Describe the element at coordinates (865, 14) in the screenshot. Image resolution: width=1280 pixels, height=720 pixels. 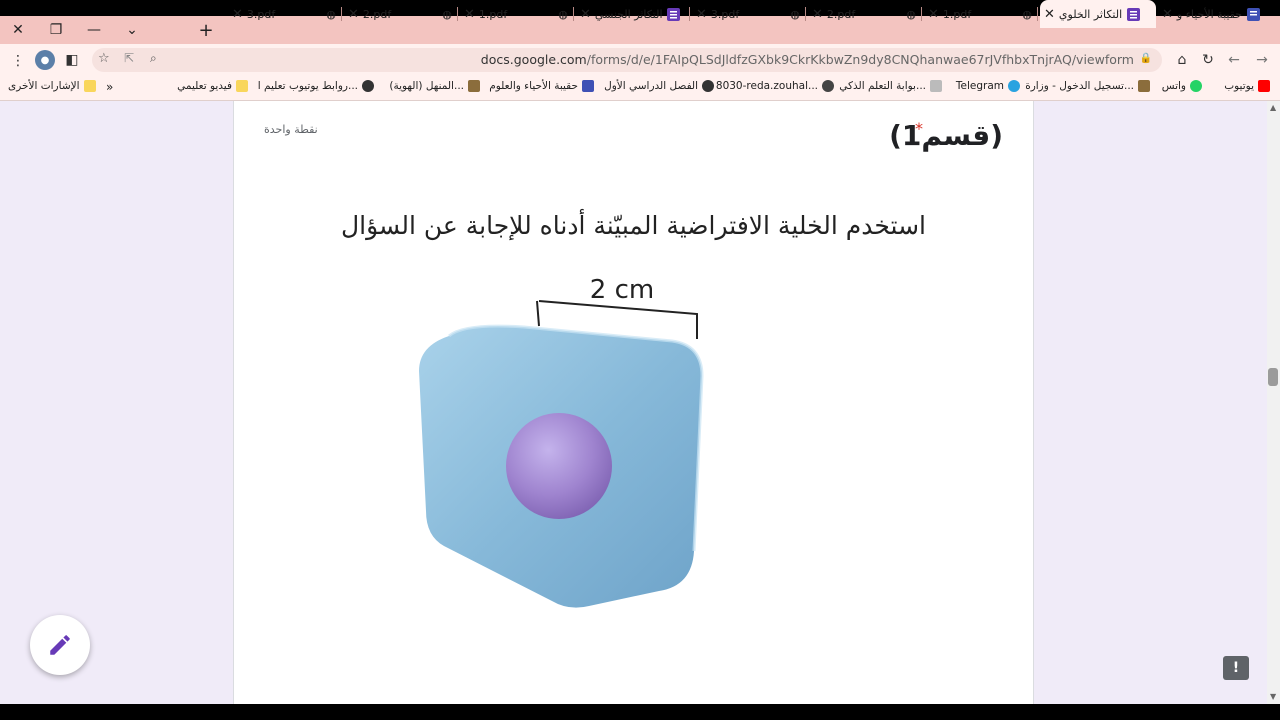
I see `tab-4: ✕ 2.pdf ◍` at that location.